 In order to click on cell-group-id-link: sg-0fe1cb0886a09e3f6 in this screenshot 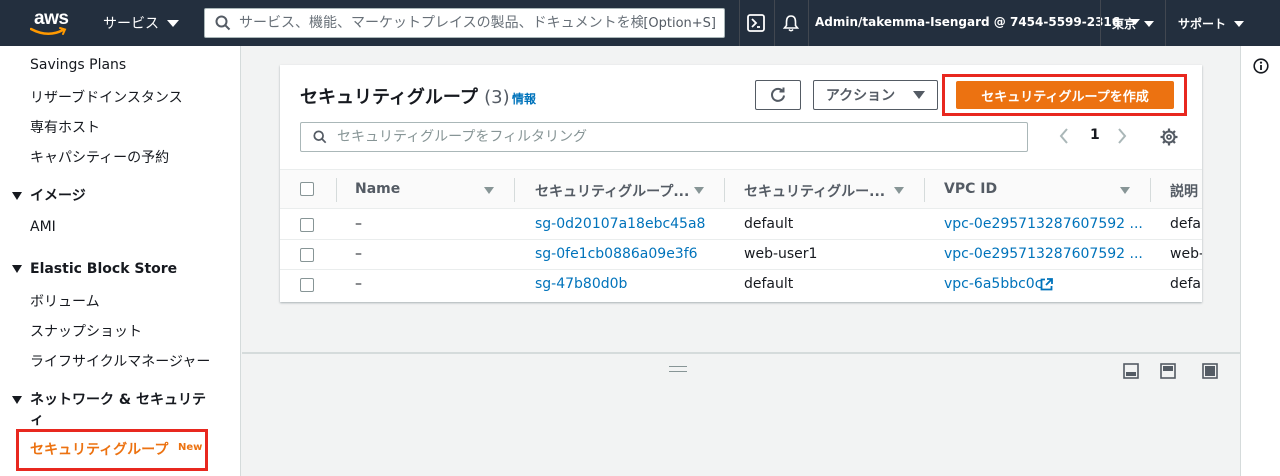, I will do `click(616, 254)`.